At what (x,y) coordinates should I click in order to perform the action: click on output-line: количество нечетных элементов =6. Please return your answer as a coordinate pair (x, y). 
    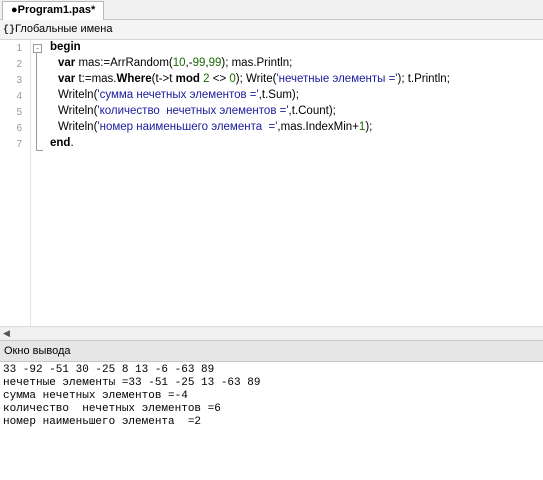
    Looking at the image, I should click on (112, 409).